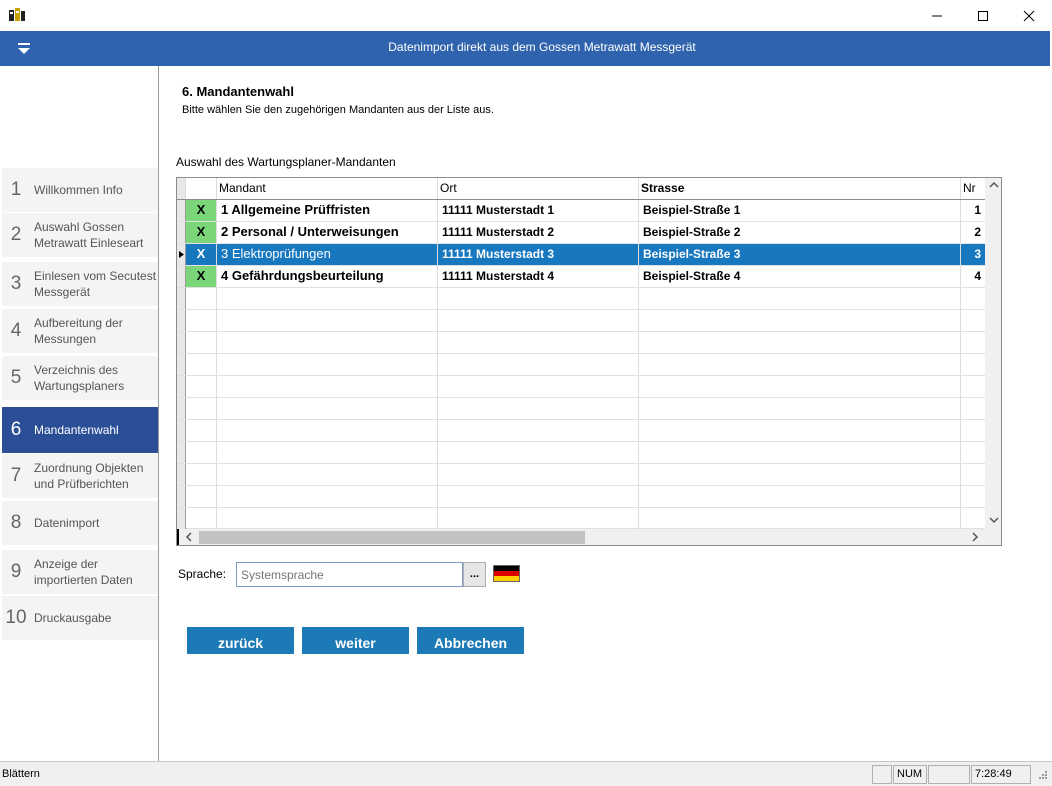 This screenshot has width=1052, height=786. I want to click on scroll-corner, so click(993, 537).